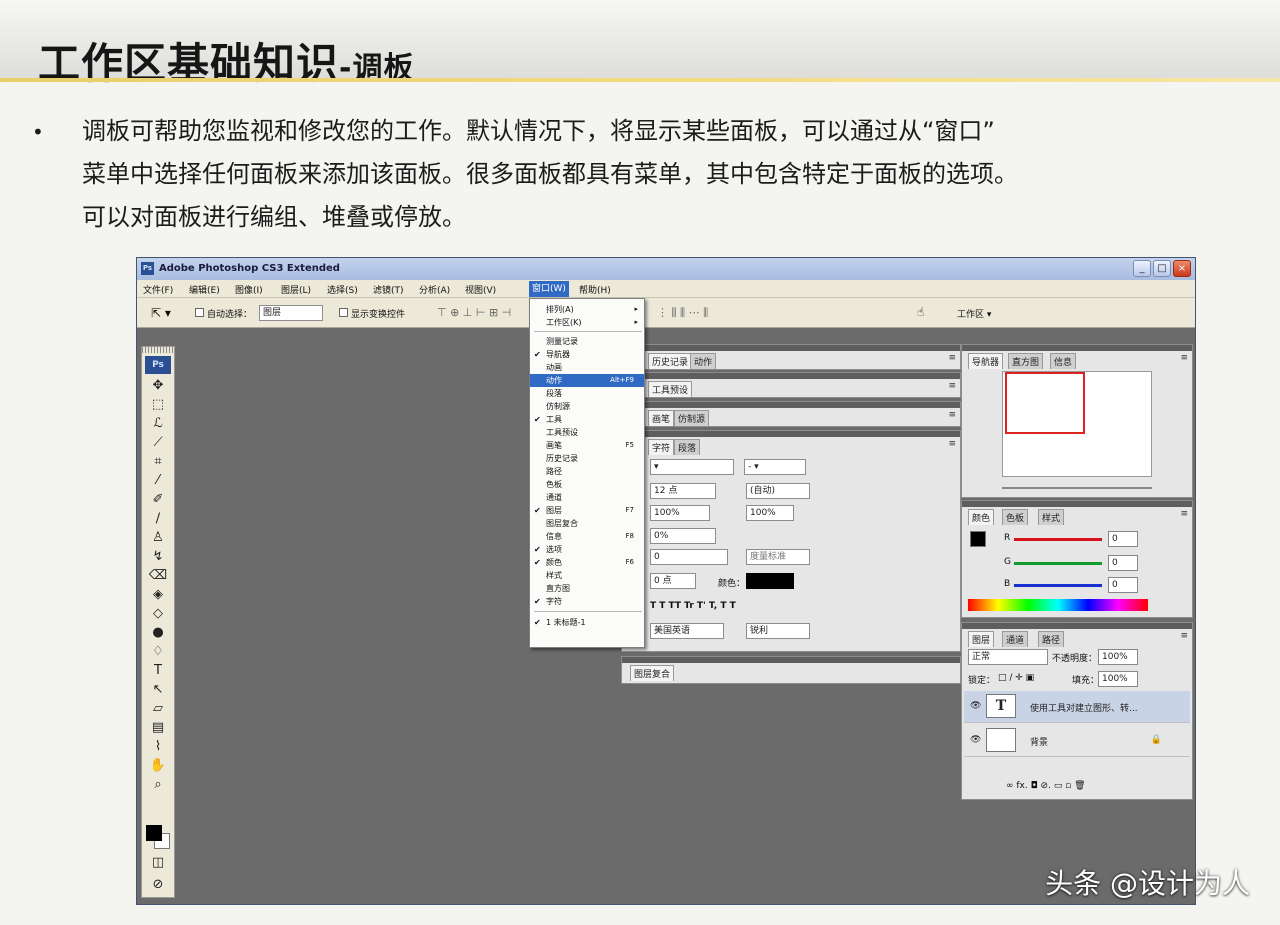  Describe the element at coordinates (587, 497) in the screenshot. I see `window-menu-item: 通道` at that location.